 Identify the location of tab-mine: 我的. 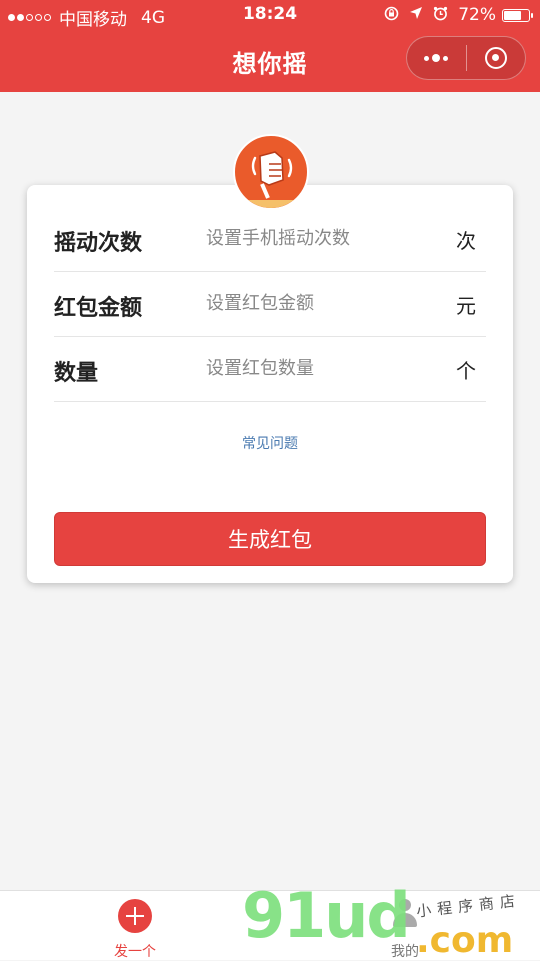
(405, 926).